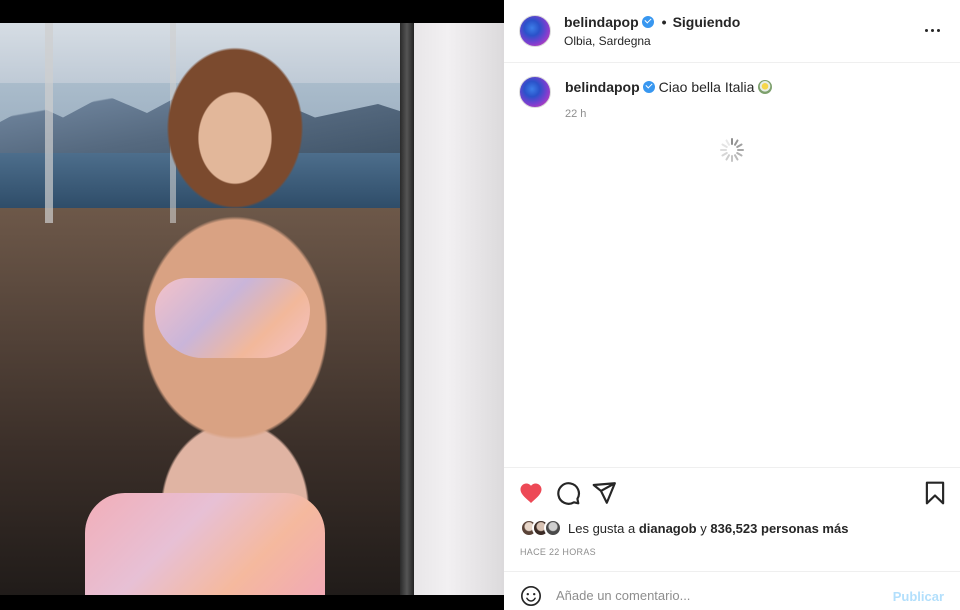 The image size is (960, 610). Describe the element at coordinates (568, 493) in the screenshot. I see `comment-icon` at that location.